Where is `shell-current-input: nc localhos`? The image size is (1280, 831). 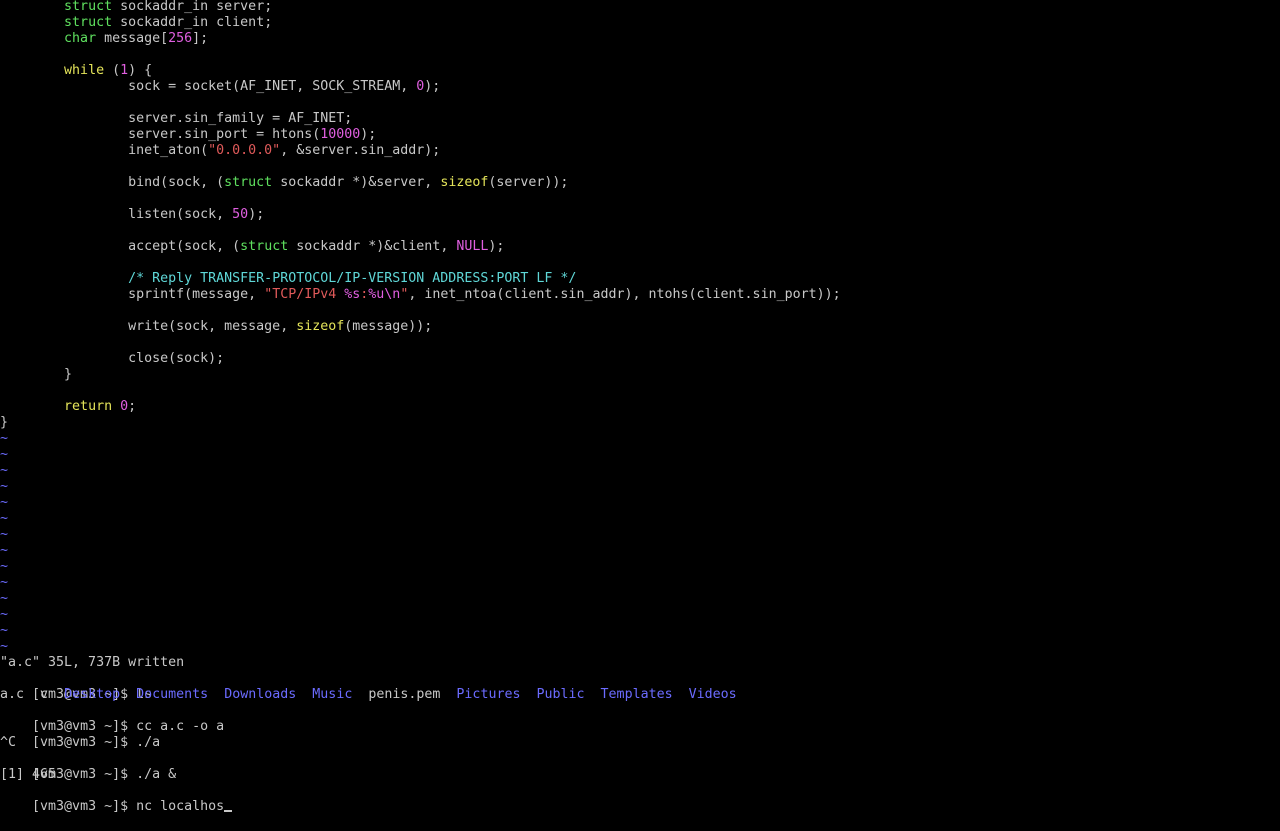 shell-current-input: nc localhos is located at coordinates (180, 806).